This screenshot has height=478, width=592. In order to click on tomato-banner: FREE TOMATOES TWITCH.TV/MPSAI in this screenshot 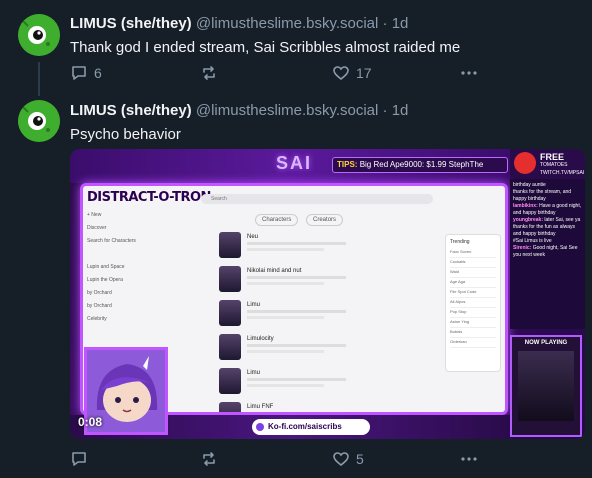, I will do `click(547, 165)`.